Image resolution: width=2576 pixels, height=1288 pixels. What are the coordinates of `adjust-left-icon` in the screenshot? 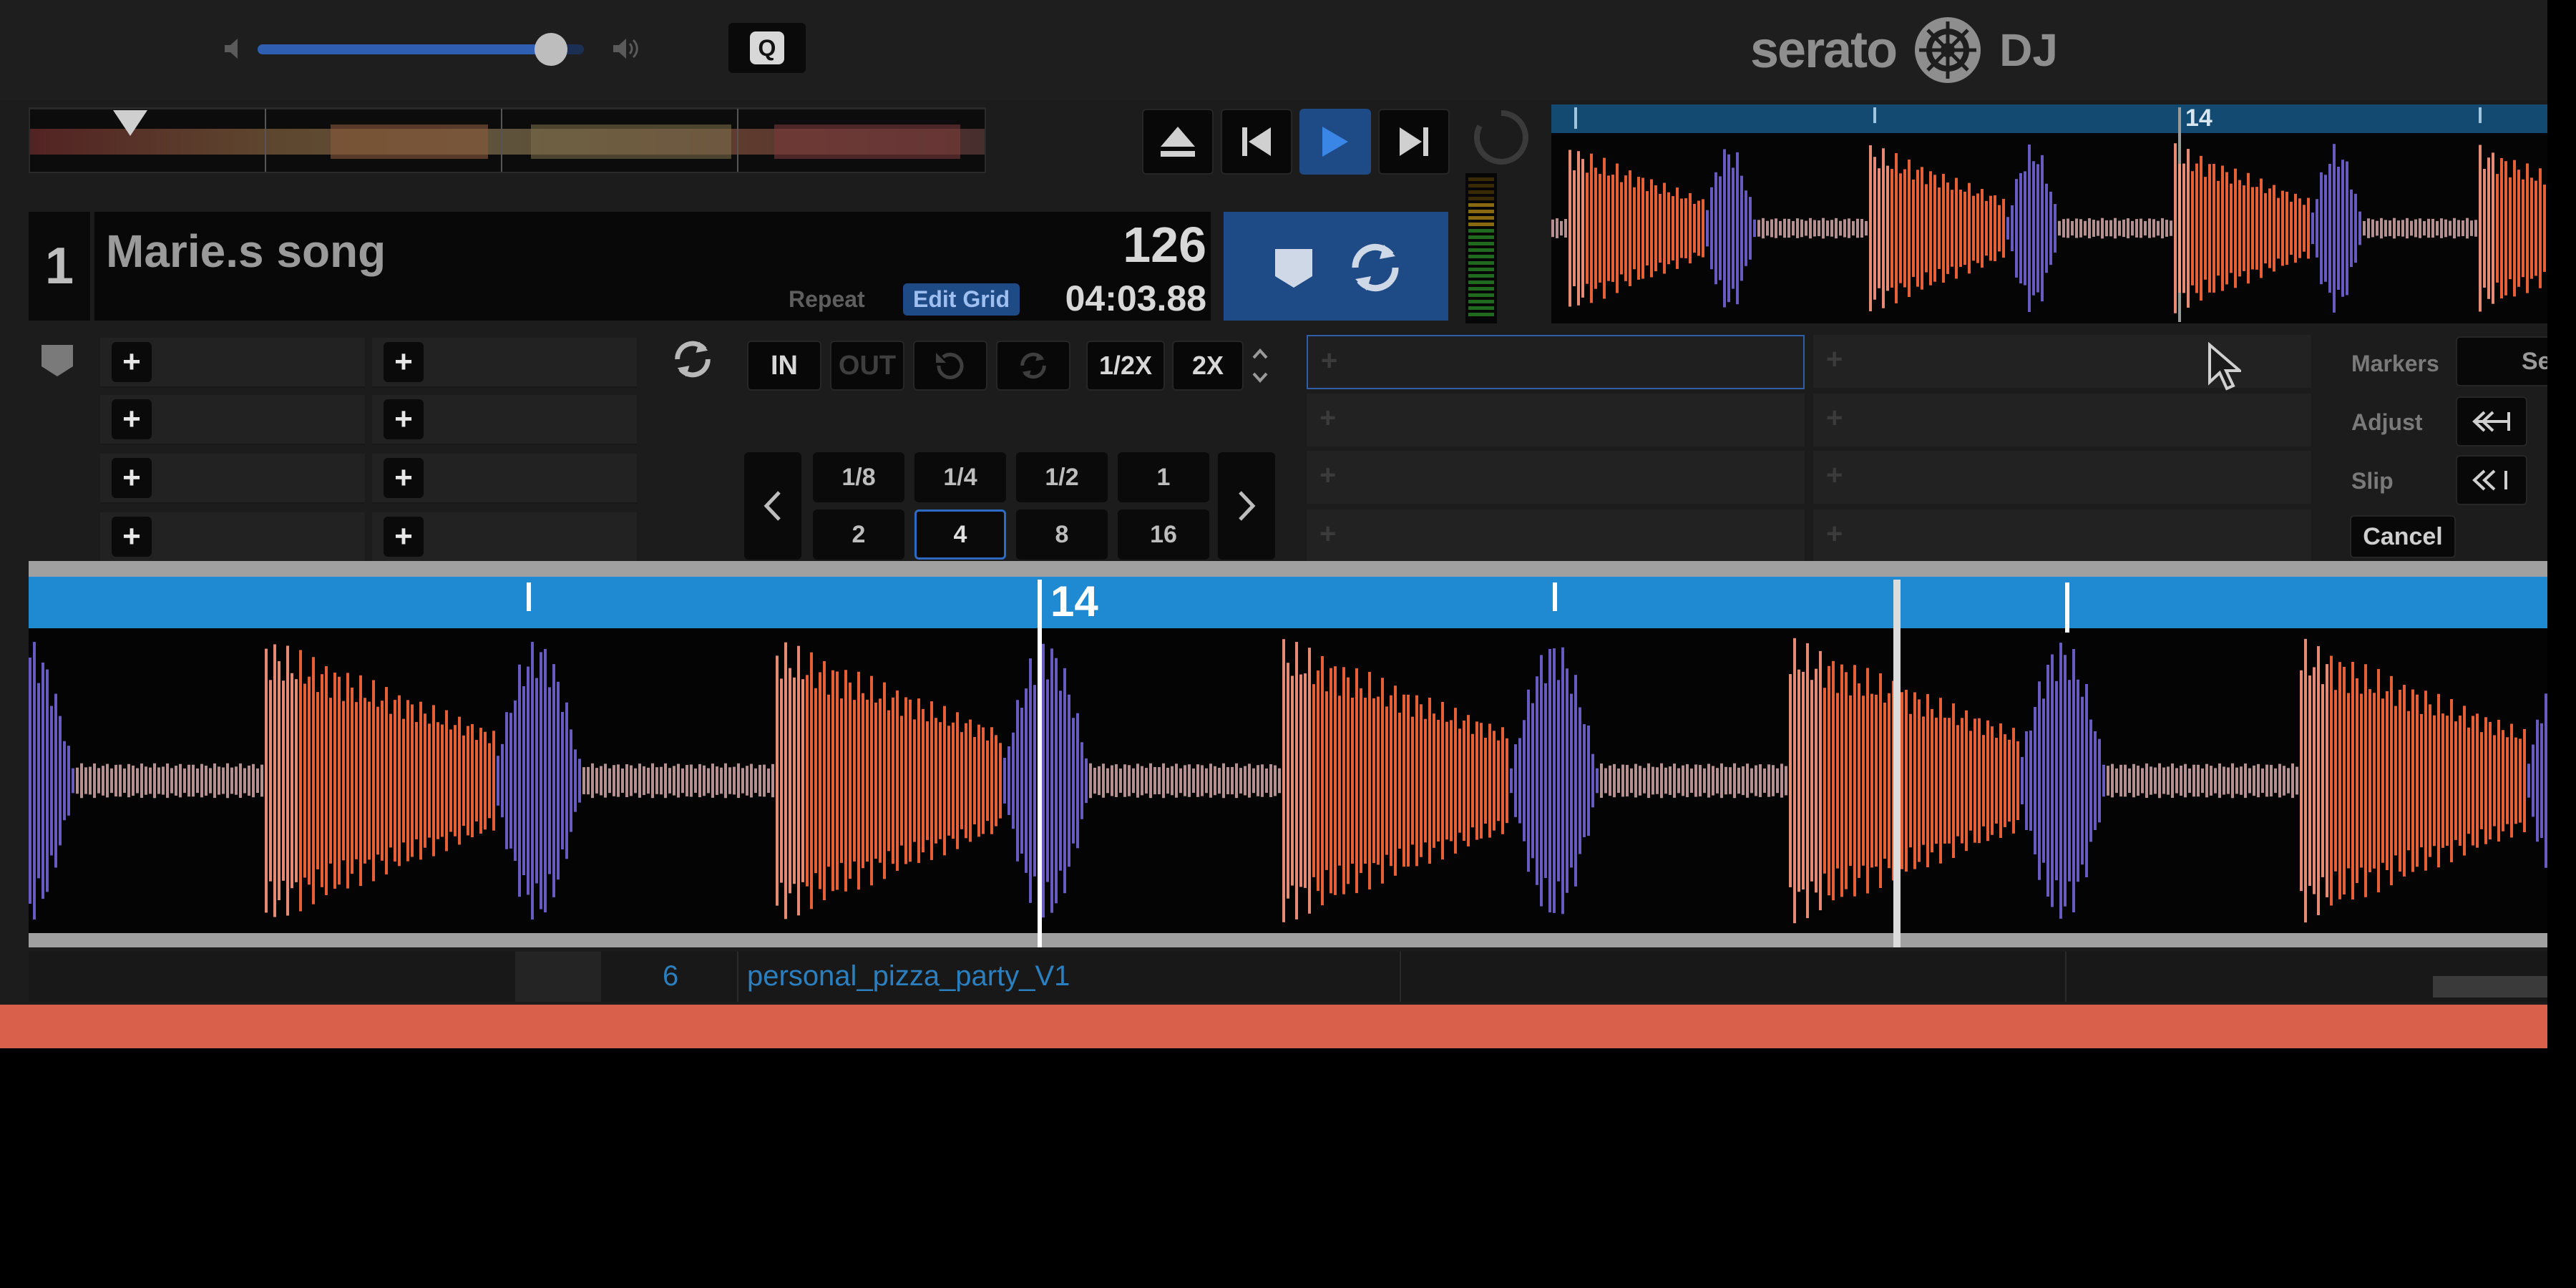 It's located at (2491, 421).